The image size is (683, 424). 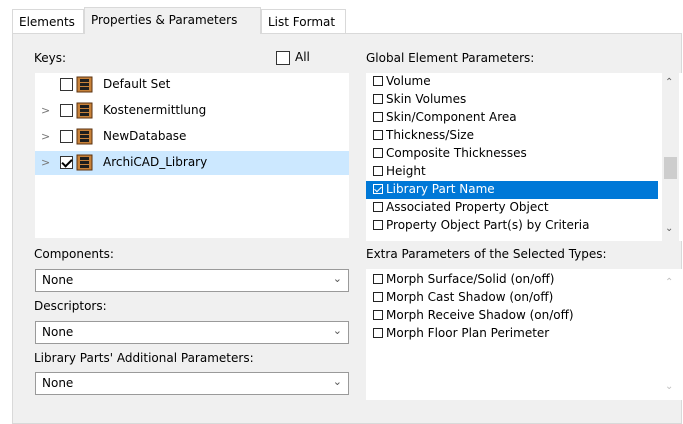 I want to click on descriptors-label: Descriptors:, so click(x=70, y=306).